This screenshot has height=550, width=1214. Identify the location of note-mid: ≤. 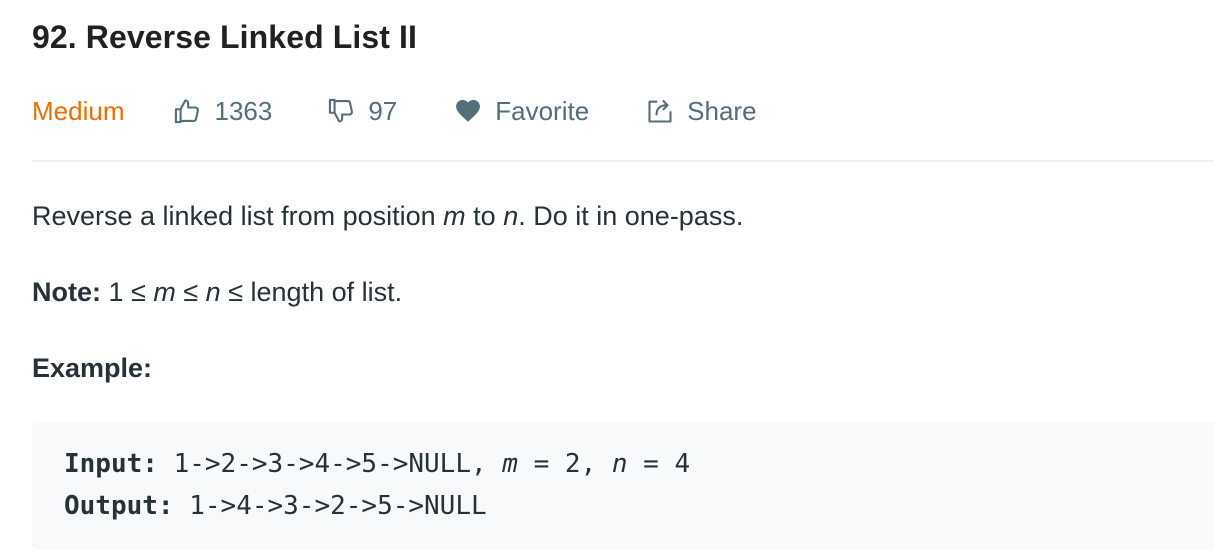
(190, 292).